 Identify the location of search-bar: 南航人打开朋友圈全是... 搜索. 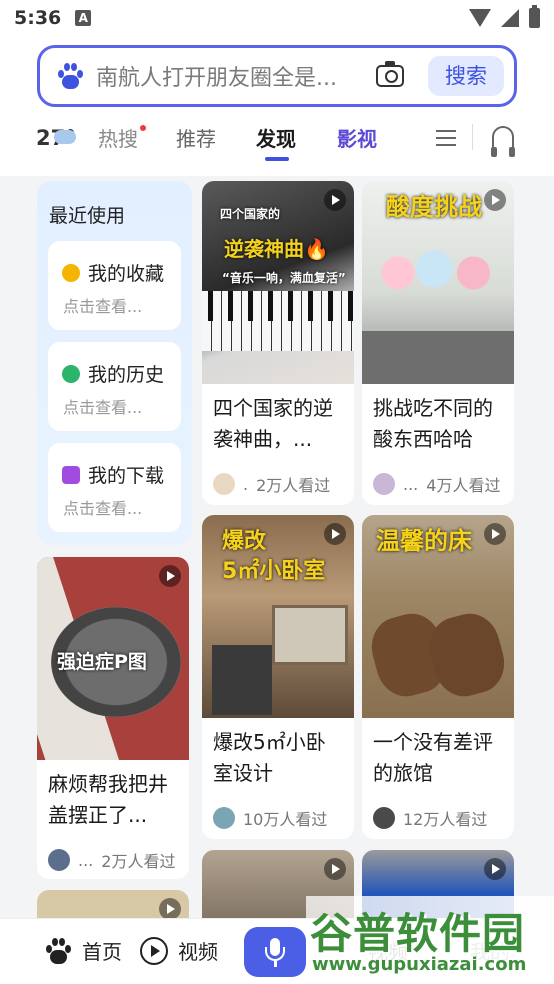
(277, 76).